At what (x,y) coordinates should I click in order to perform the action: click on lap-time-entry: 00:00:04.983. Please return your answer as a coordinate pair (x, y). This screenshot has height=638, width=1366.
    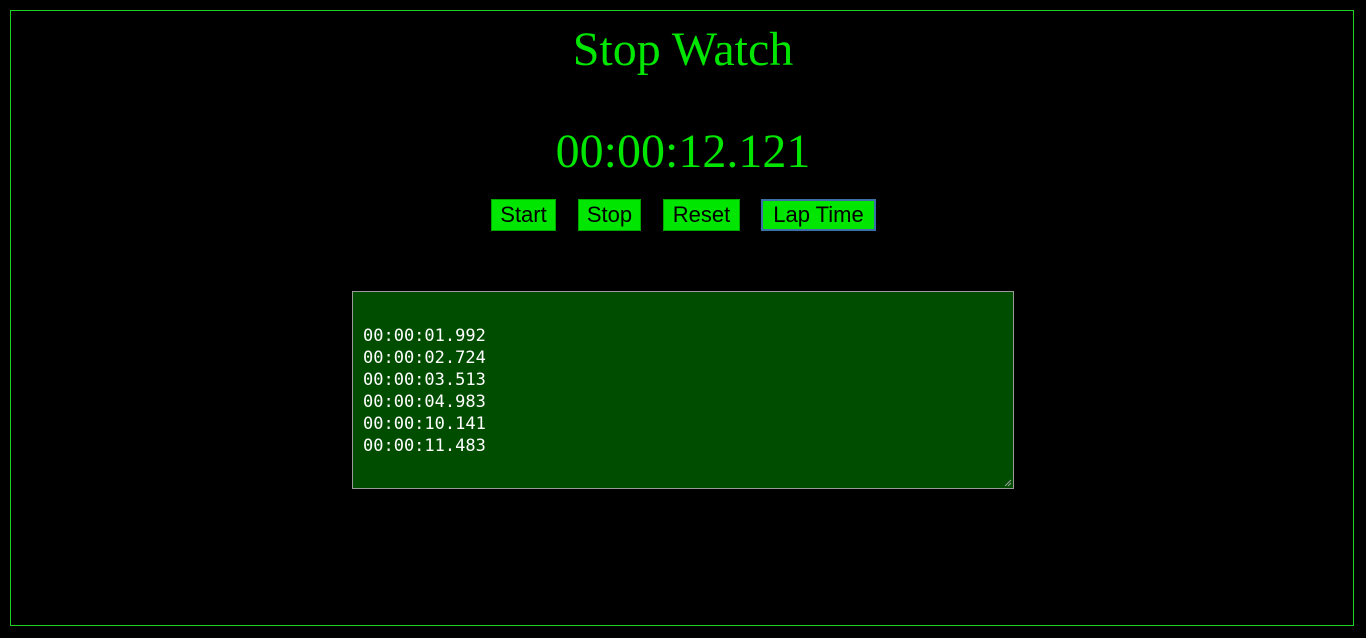
    Looking at the image, I should click on (424, 402).